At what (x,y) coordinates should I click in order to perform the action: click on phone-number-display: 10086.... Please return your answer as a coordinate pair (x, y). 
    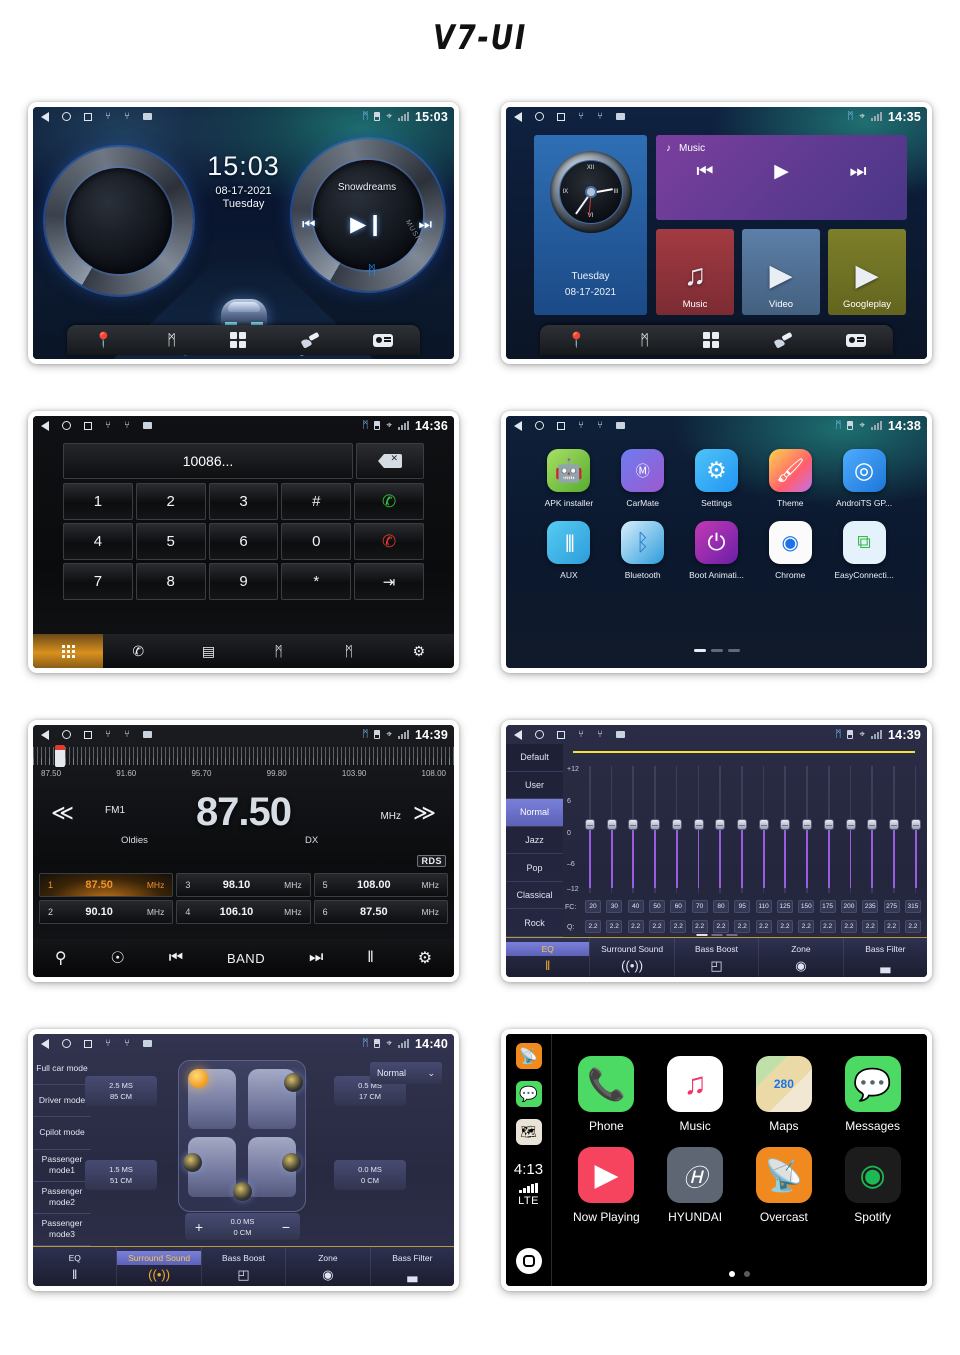
    Looking at the image, I should click on (208, 461).